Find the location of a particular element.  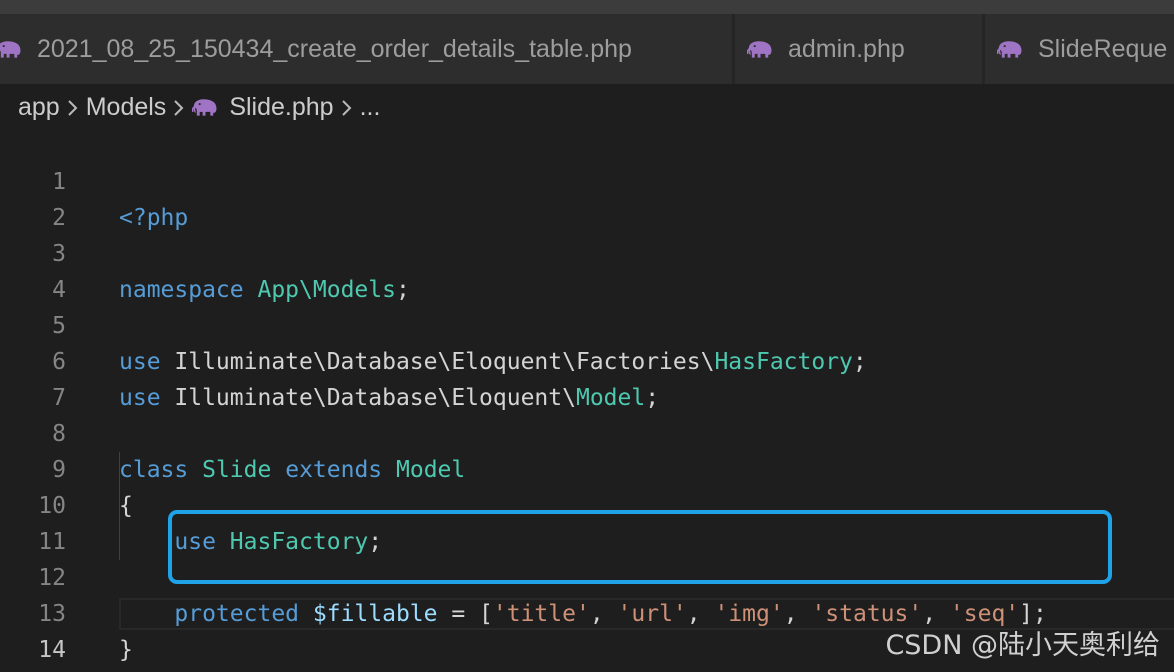

line-number: 14 is located at coordinates (52, 650).